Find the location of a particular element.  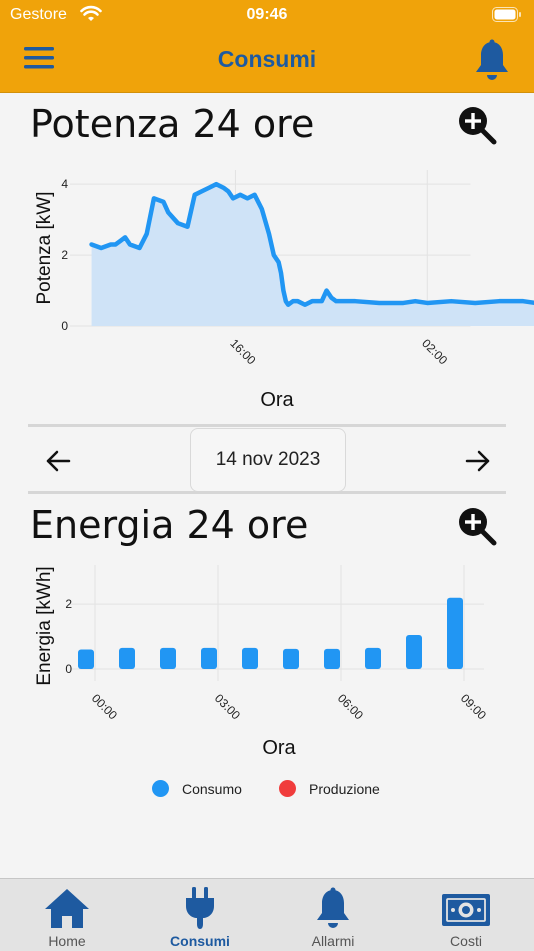

tab-costi: Costi is located at coordinates (466, 915).